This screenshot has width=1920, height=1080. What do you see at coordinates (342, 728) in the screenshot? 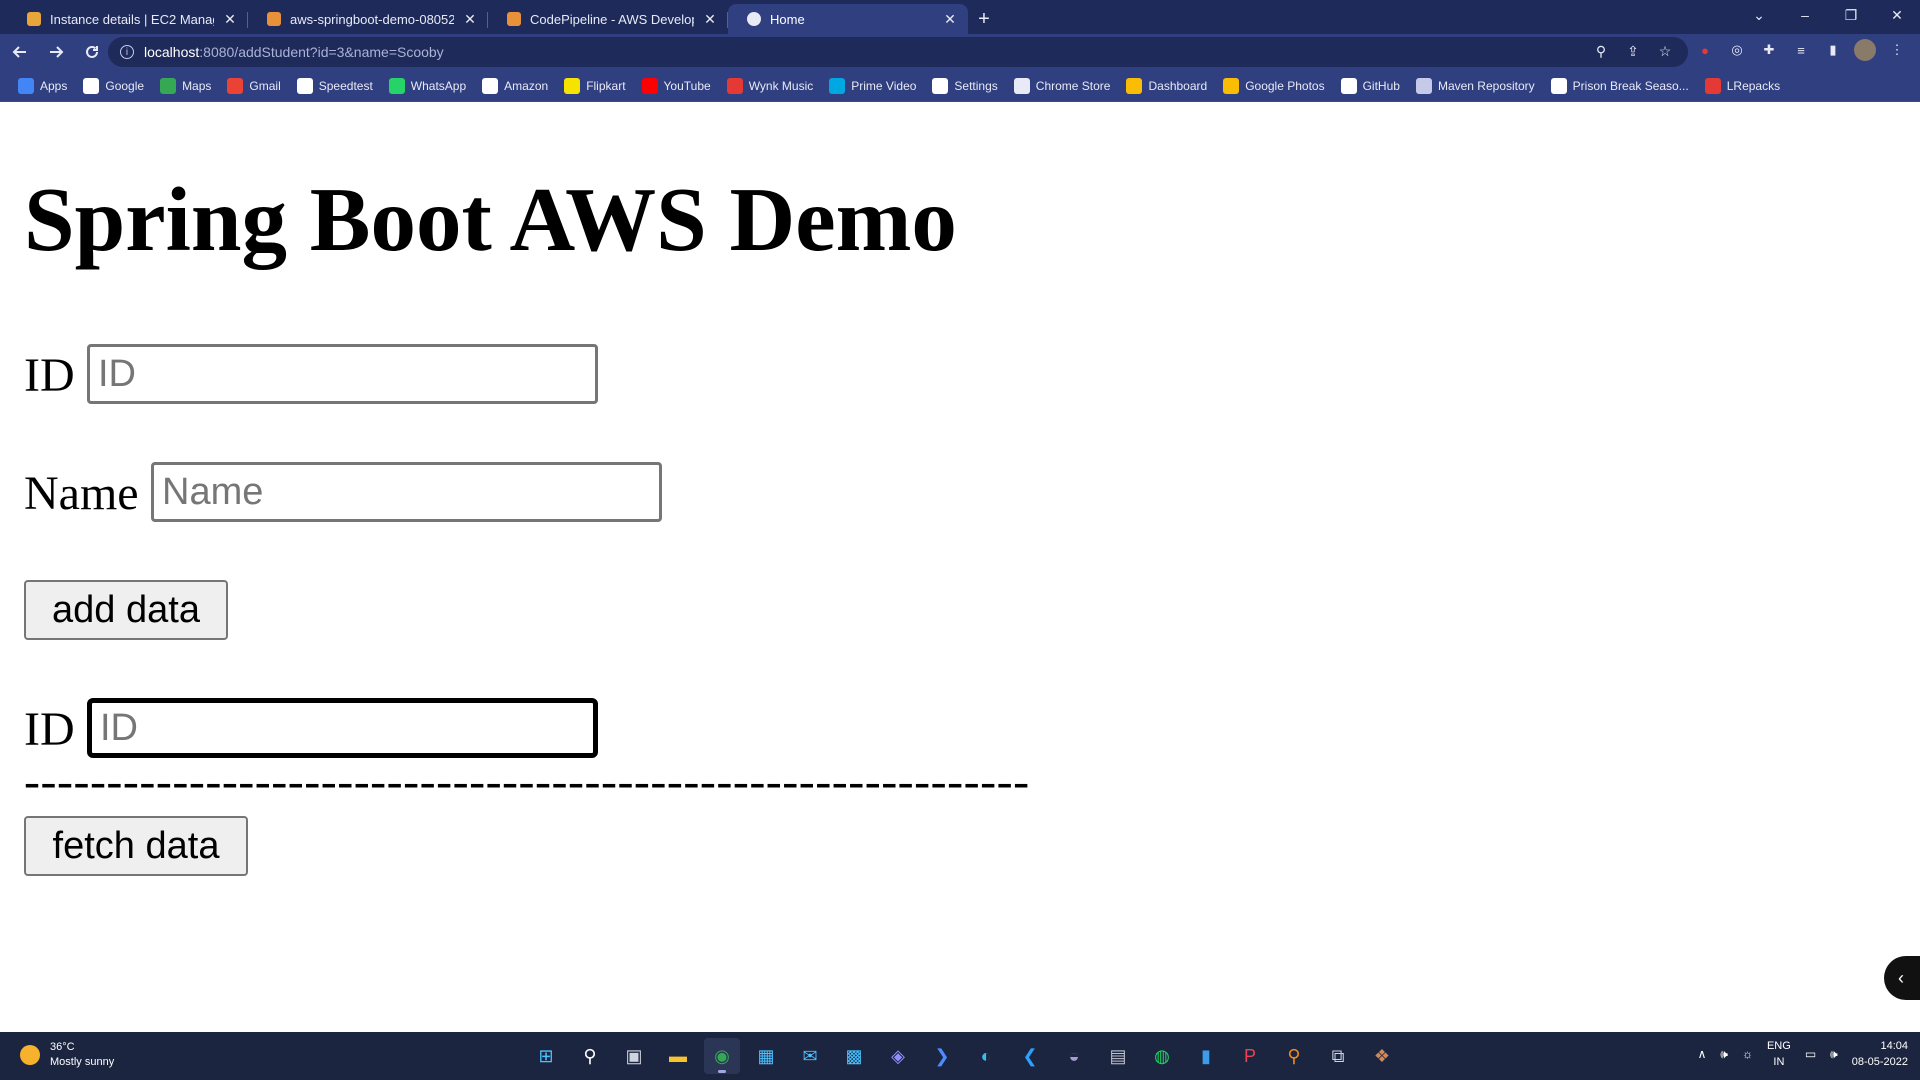
I see `fetch-id-input` at bounding box center [342, 728].